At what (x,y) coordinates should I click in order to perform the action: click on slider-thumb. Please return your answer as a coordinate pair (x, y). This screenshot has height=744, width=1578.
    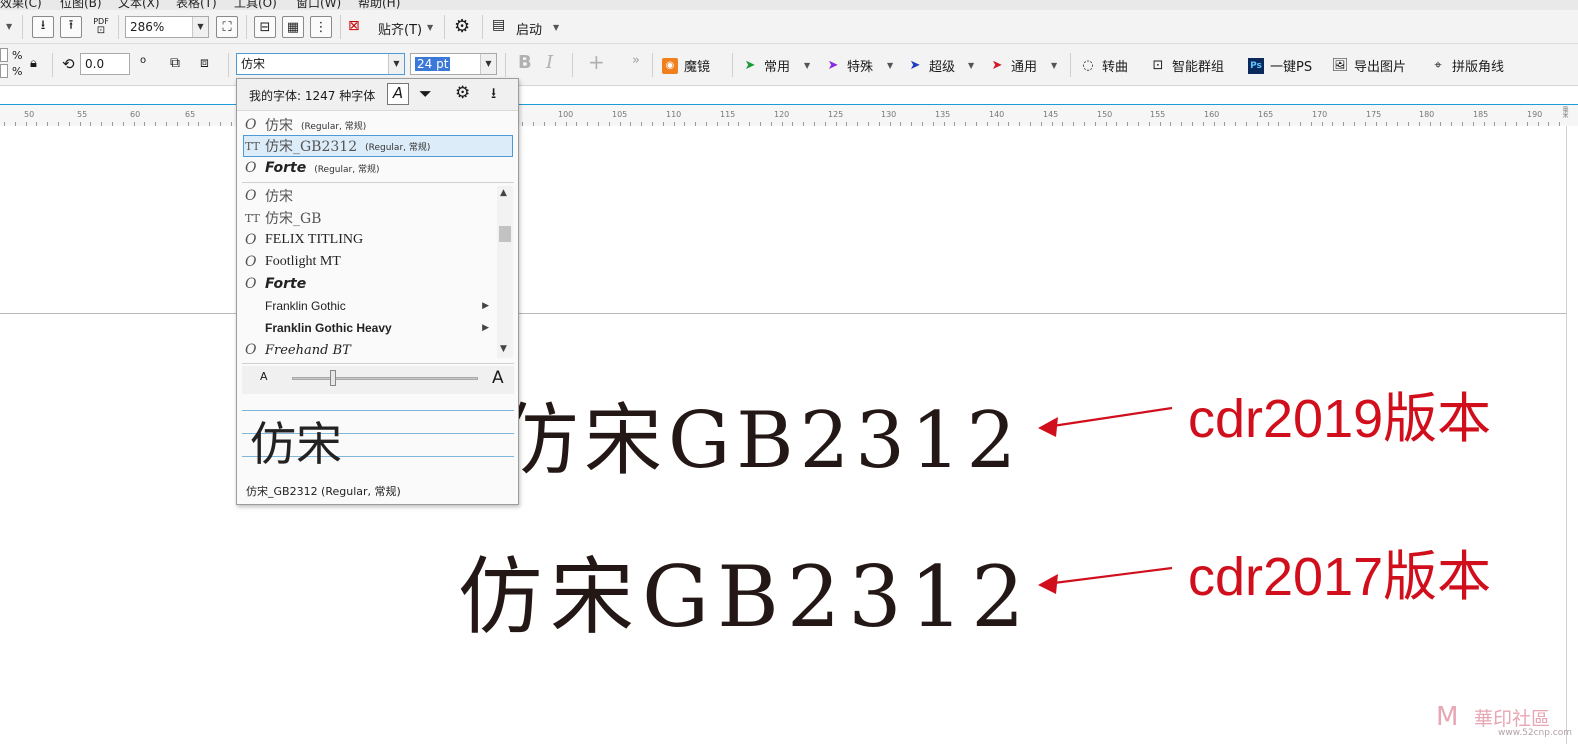
    Looking at the image, I should click on (333, 378).